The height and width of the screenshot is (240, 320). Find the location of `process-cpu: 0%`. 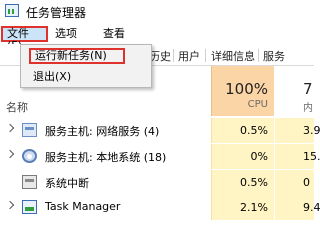

process-cpu: 0% is located at coordinates (259, 156).